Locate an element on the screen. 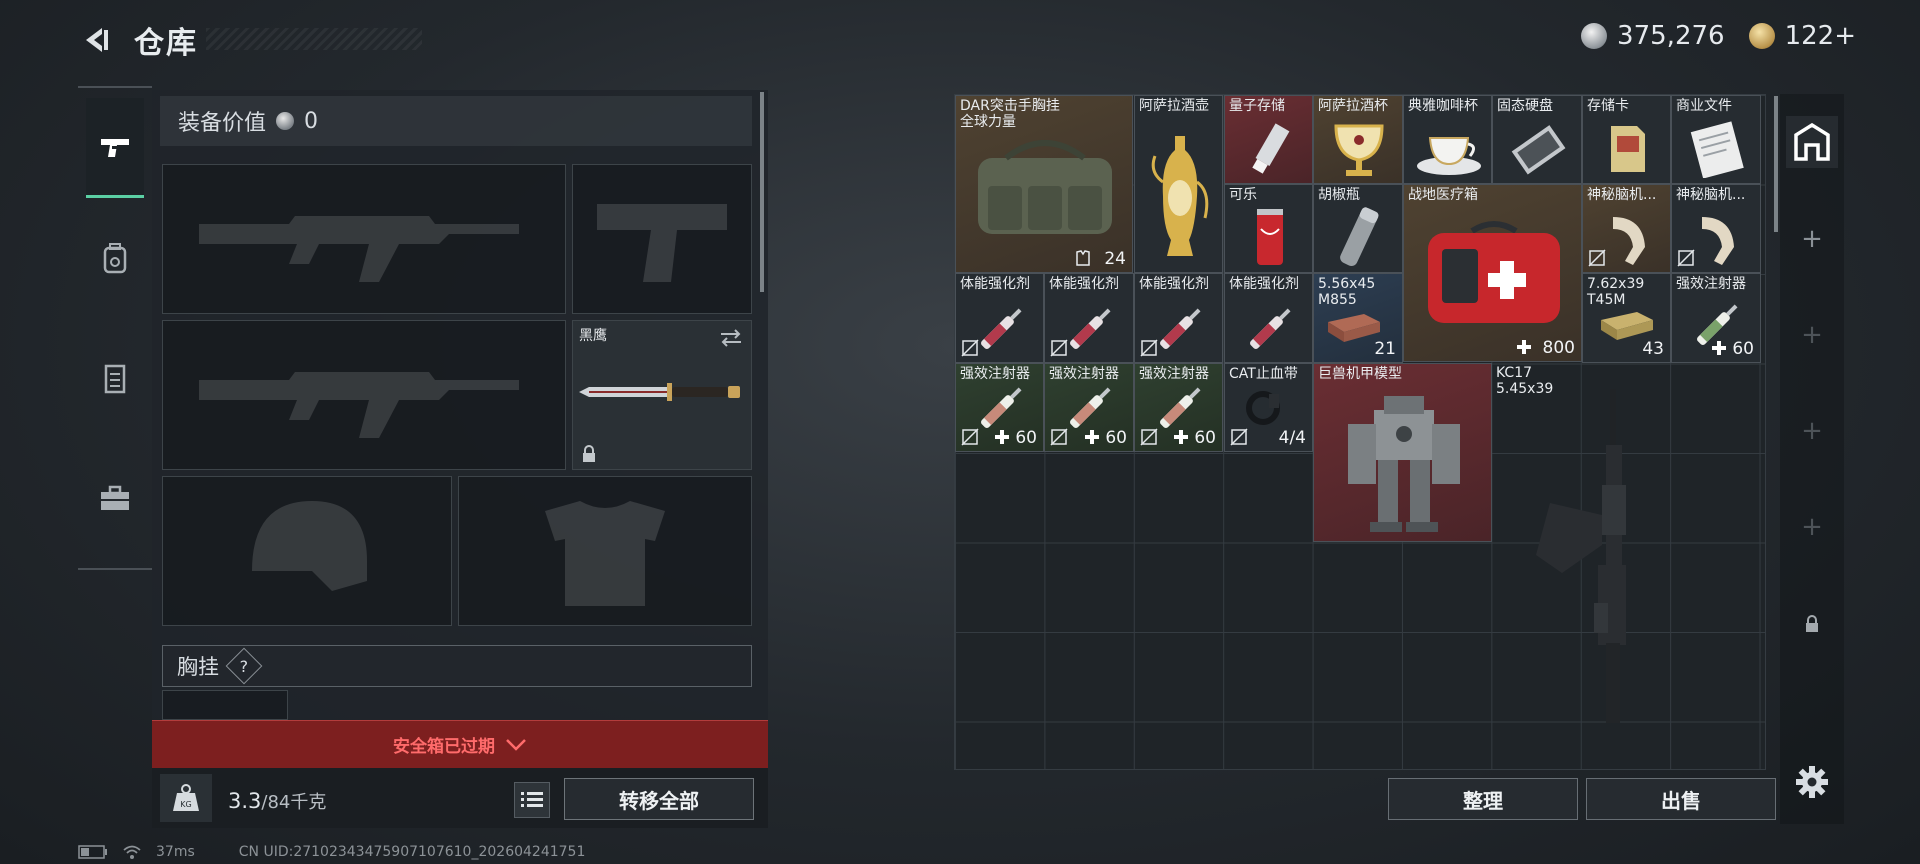 This screenshot has height=864, width=1920. armor-slot is located at coordinates (605, 551).